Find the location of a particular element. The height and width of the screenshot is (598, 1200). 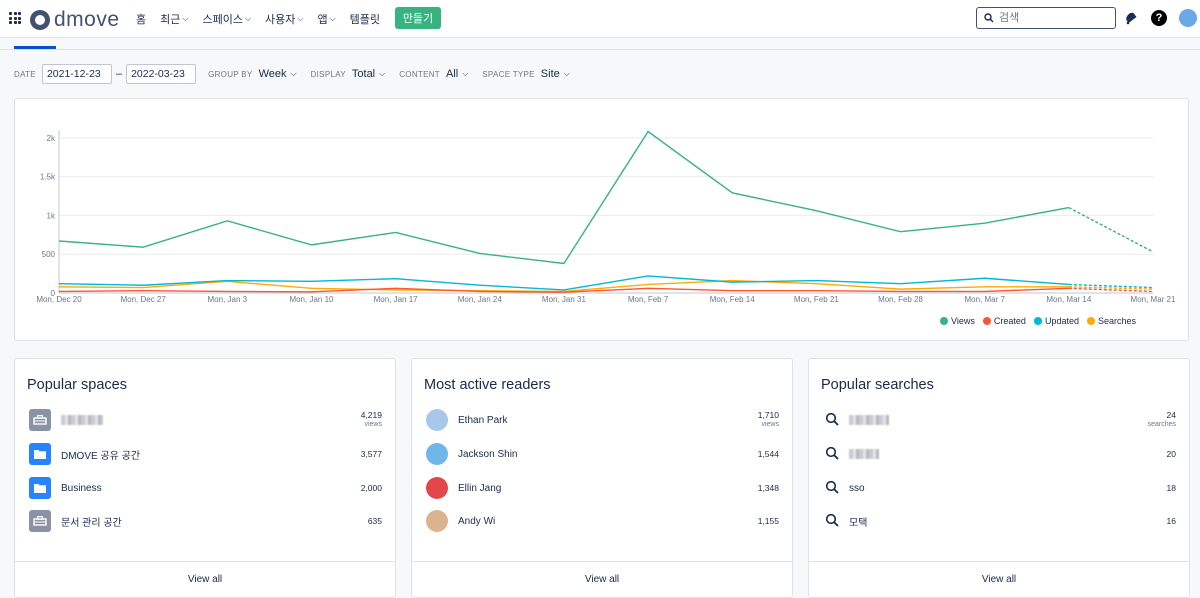

row-value-number: 18 is located at coordinates (1171, 488).